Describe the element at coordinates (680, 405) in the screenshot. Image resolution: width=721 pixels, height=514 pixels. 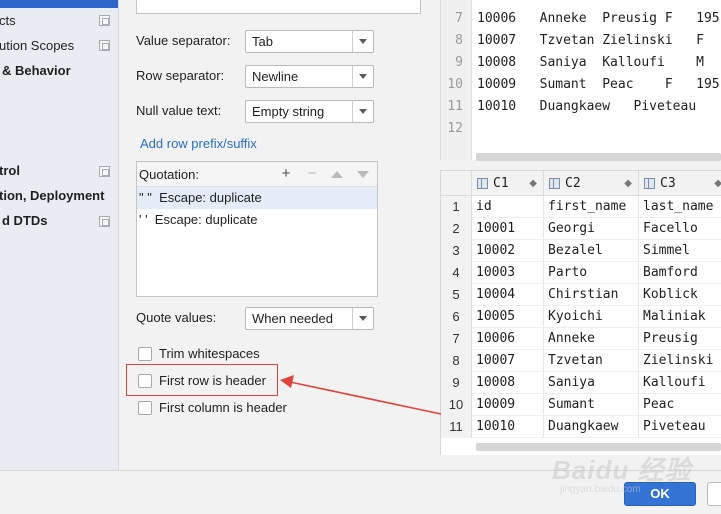
I see `grid-cell: Peac` at that location.